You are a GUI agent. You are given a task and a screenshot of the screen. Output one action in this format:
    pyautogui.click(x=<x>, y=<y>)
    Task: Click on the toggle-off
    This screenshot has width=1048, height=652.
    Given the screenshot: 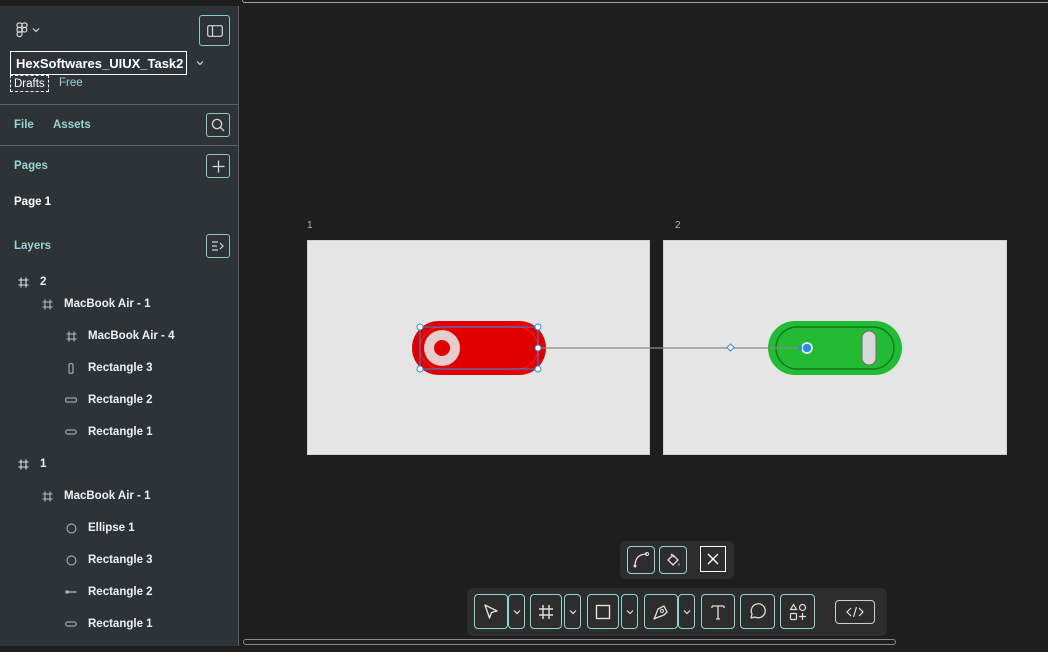 What is the action you would take?
    pyautogui.click(x=479, y=348)
    